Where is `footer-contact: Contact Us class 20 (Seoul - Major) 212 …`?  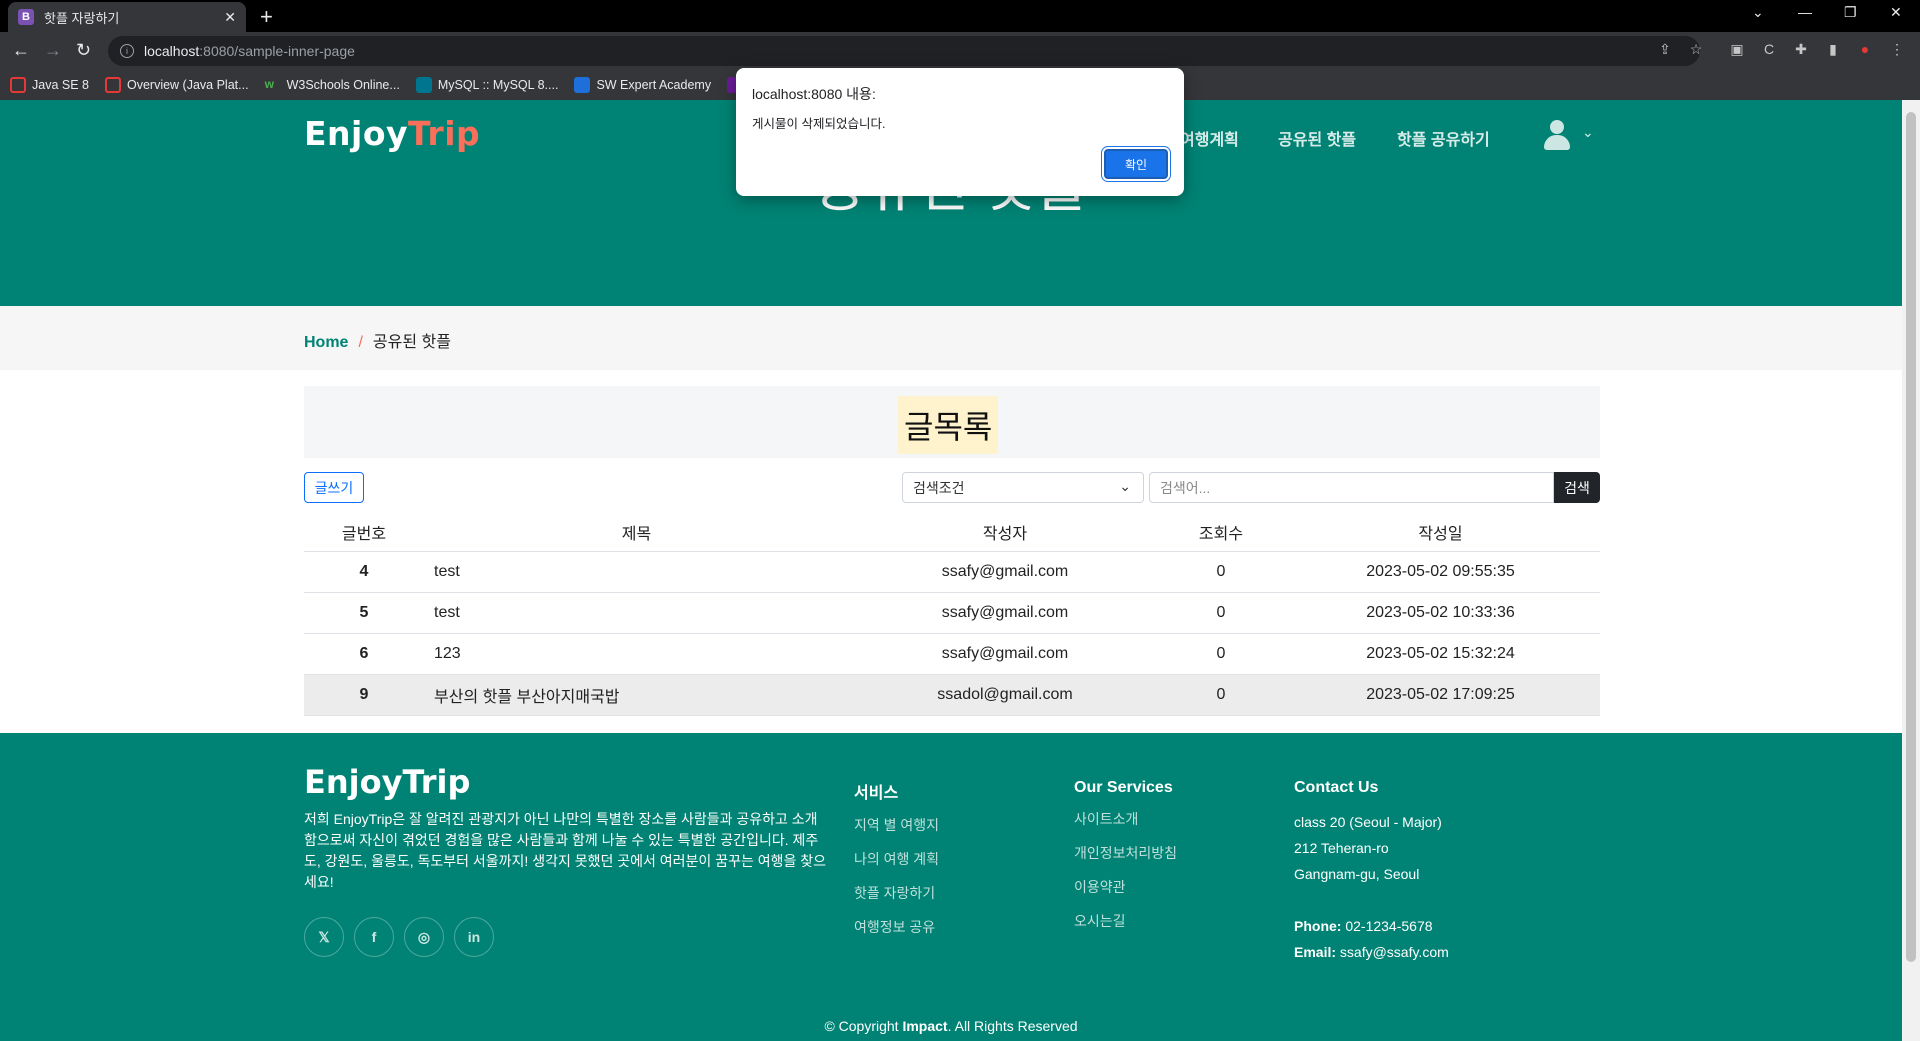
footer-contact: Contact Us class 20 (Seoul - Major) 212 … is located at coordinates (1371, 872).